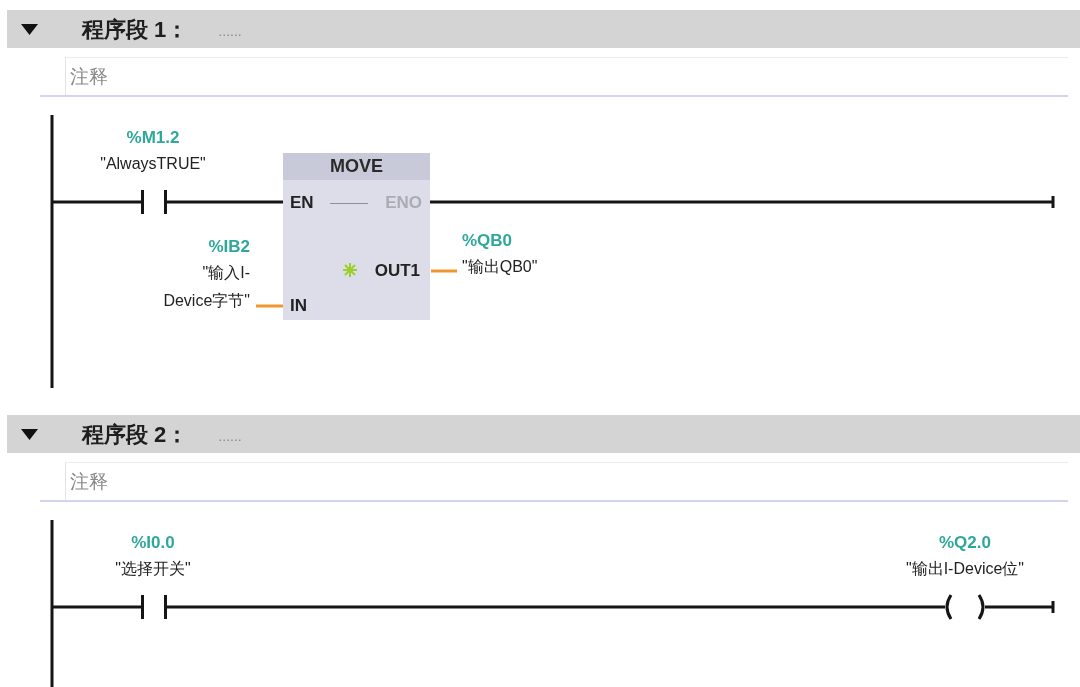 This screenshot has width=1080, height=687. I want to click on operand-symbol: "输出I-Device位", so click(964, 569).